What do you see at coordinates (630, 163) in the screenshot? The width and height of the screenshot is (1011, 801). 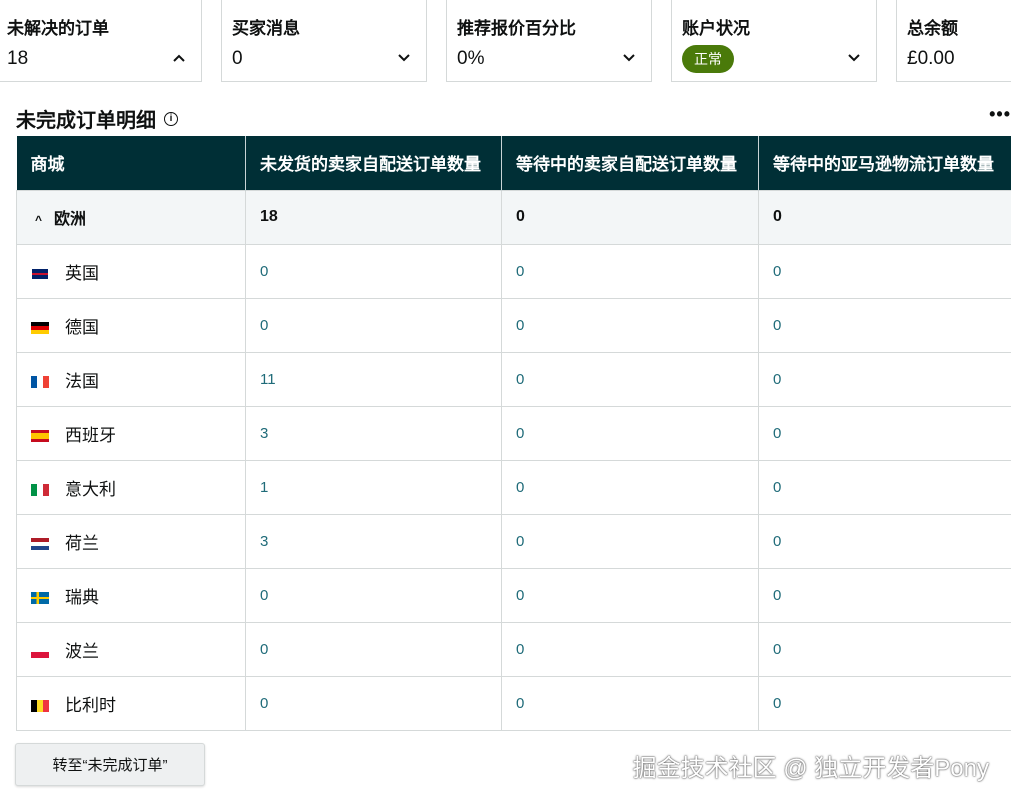 I see `column-header: 等待中的卖家自配送订单数量` at bounding box center [630, 163].